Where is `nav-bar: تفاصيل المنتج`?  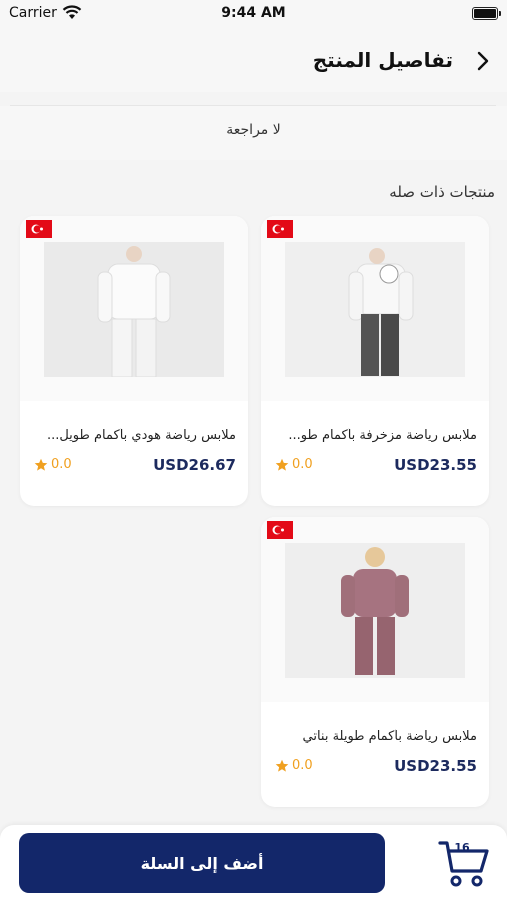 nav-bar: تفاصيل المنتج is located at coordinates (253, 60).